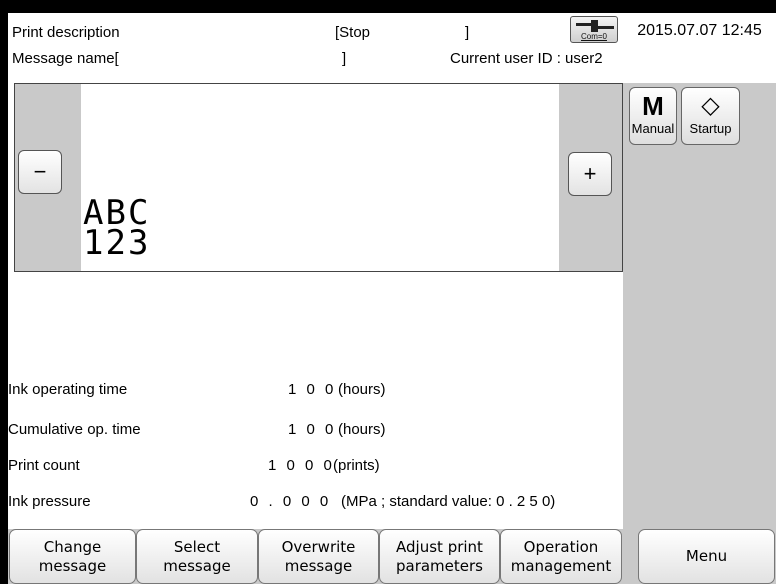  Describe the element at coordinates (353, 32) in the screenshot. I see `status-text: [Stop` at that location.